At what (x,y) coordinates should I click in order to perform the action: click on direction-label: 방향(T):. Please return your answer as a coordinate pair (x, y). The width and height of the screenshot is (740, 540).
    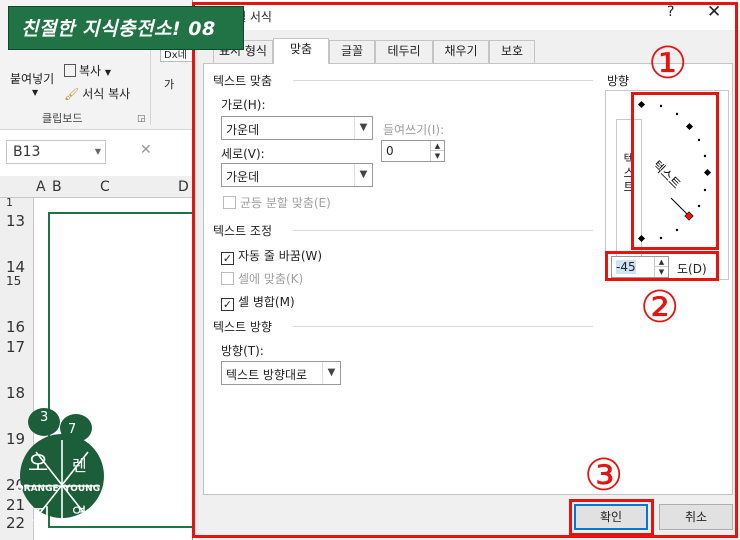
    Looking at the image, I should click on (242, 351).